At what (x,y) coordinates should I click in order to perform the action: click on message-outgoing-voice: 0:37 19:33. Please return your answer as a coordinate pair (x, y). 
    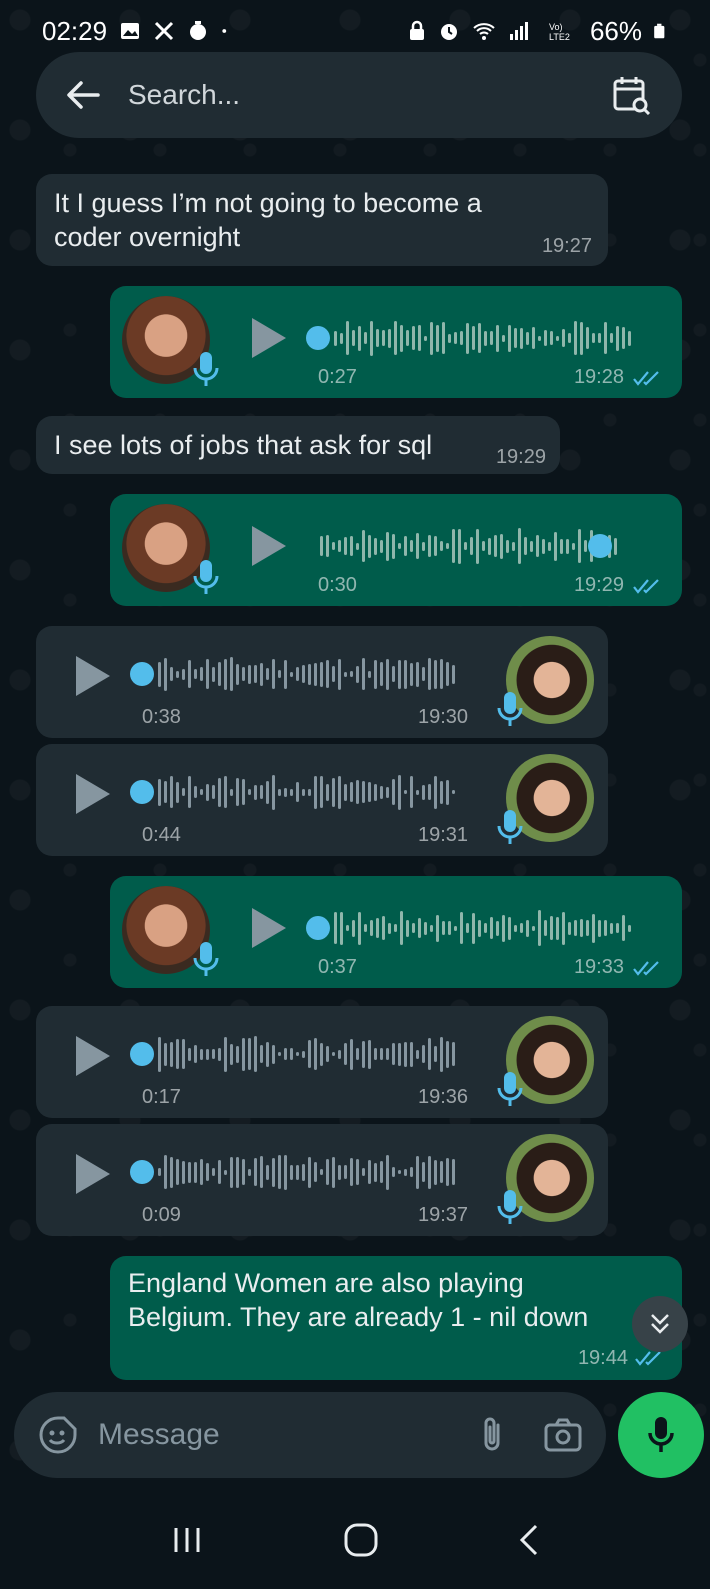
    Looking at the image, I should click on (396, 932).